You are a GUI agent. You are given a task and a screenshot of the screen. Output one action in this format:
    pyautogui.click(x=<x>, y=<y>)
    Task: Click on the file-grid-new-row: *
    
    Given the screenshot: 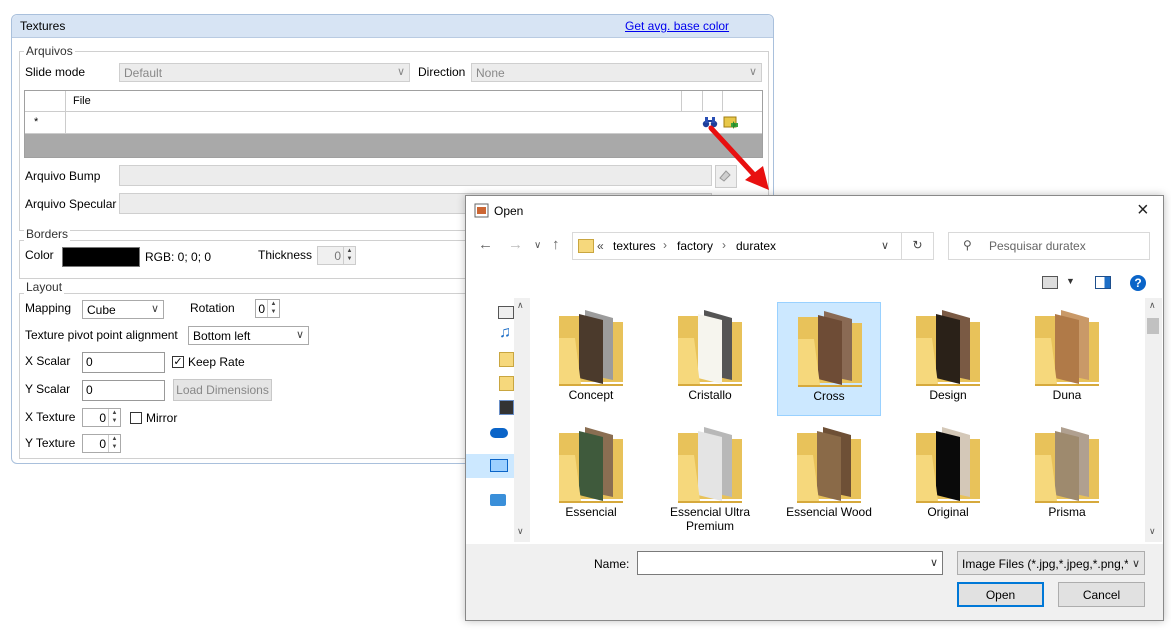 What is the action you would take?
    pyautogui.click(x=393, y=123)
    